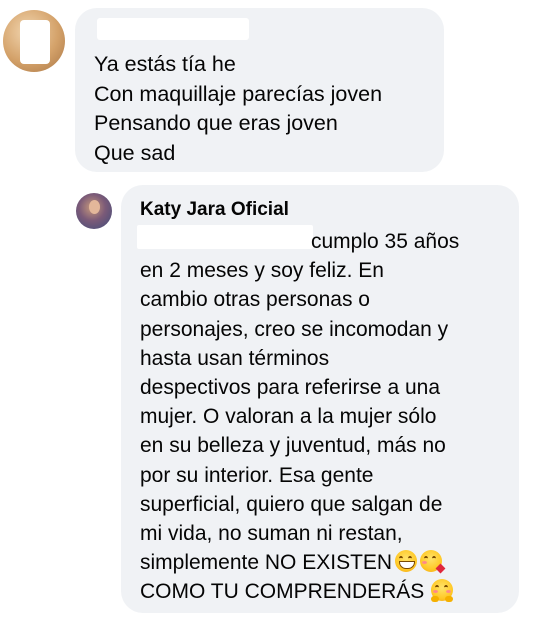 Image resolution: width=538 pixels, height=618 pixels. Describe the element at coordinates (235, 358) in the screenshot. I see `reply-line: hasta usan términos` at that location.